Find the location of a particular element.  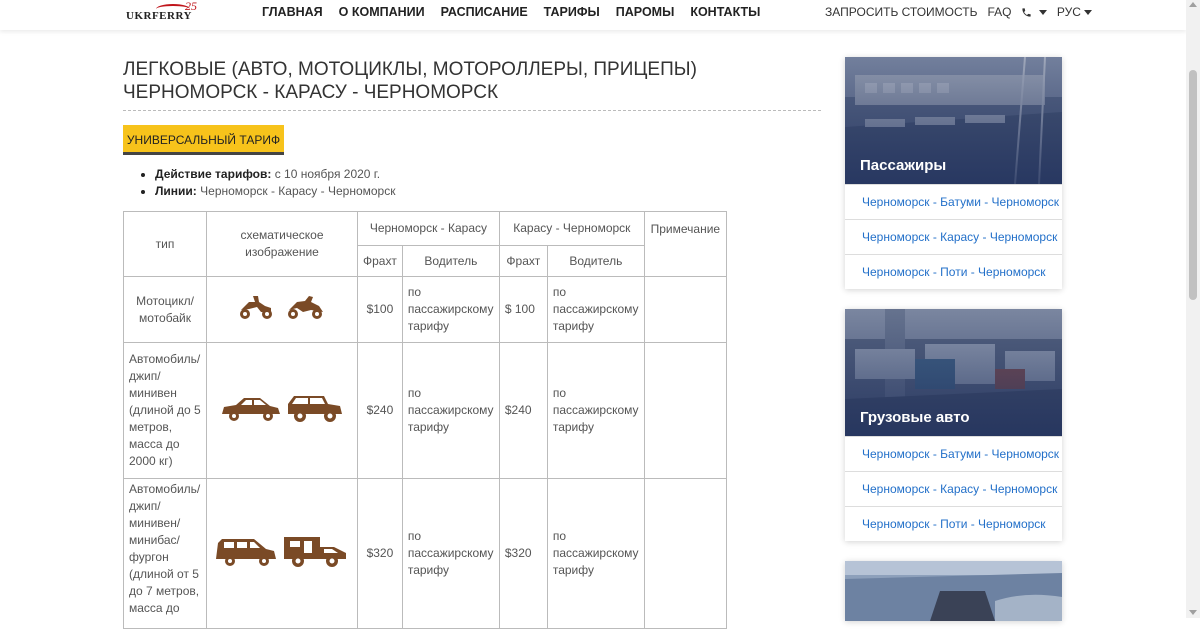

logo: UKRFERRY 25 is located at coordinates (166, 14).